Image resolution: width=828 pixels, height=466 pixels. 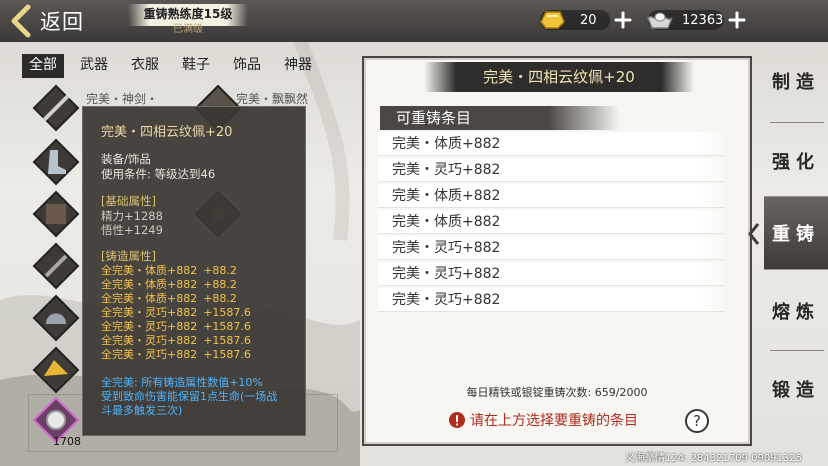 I want to click on item-label: 完美・飘飘然, so click(x=272, y=99).